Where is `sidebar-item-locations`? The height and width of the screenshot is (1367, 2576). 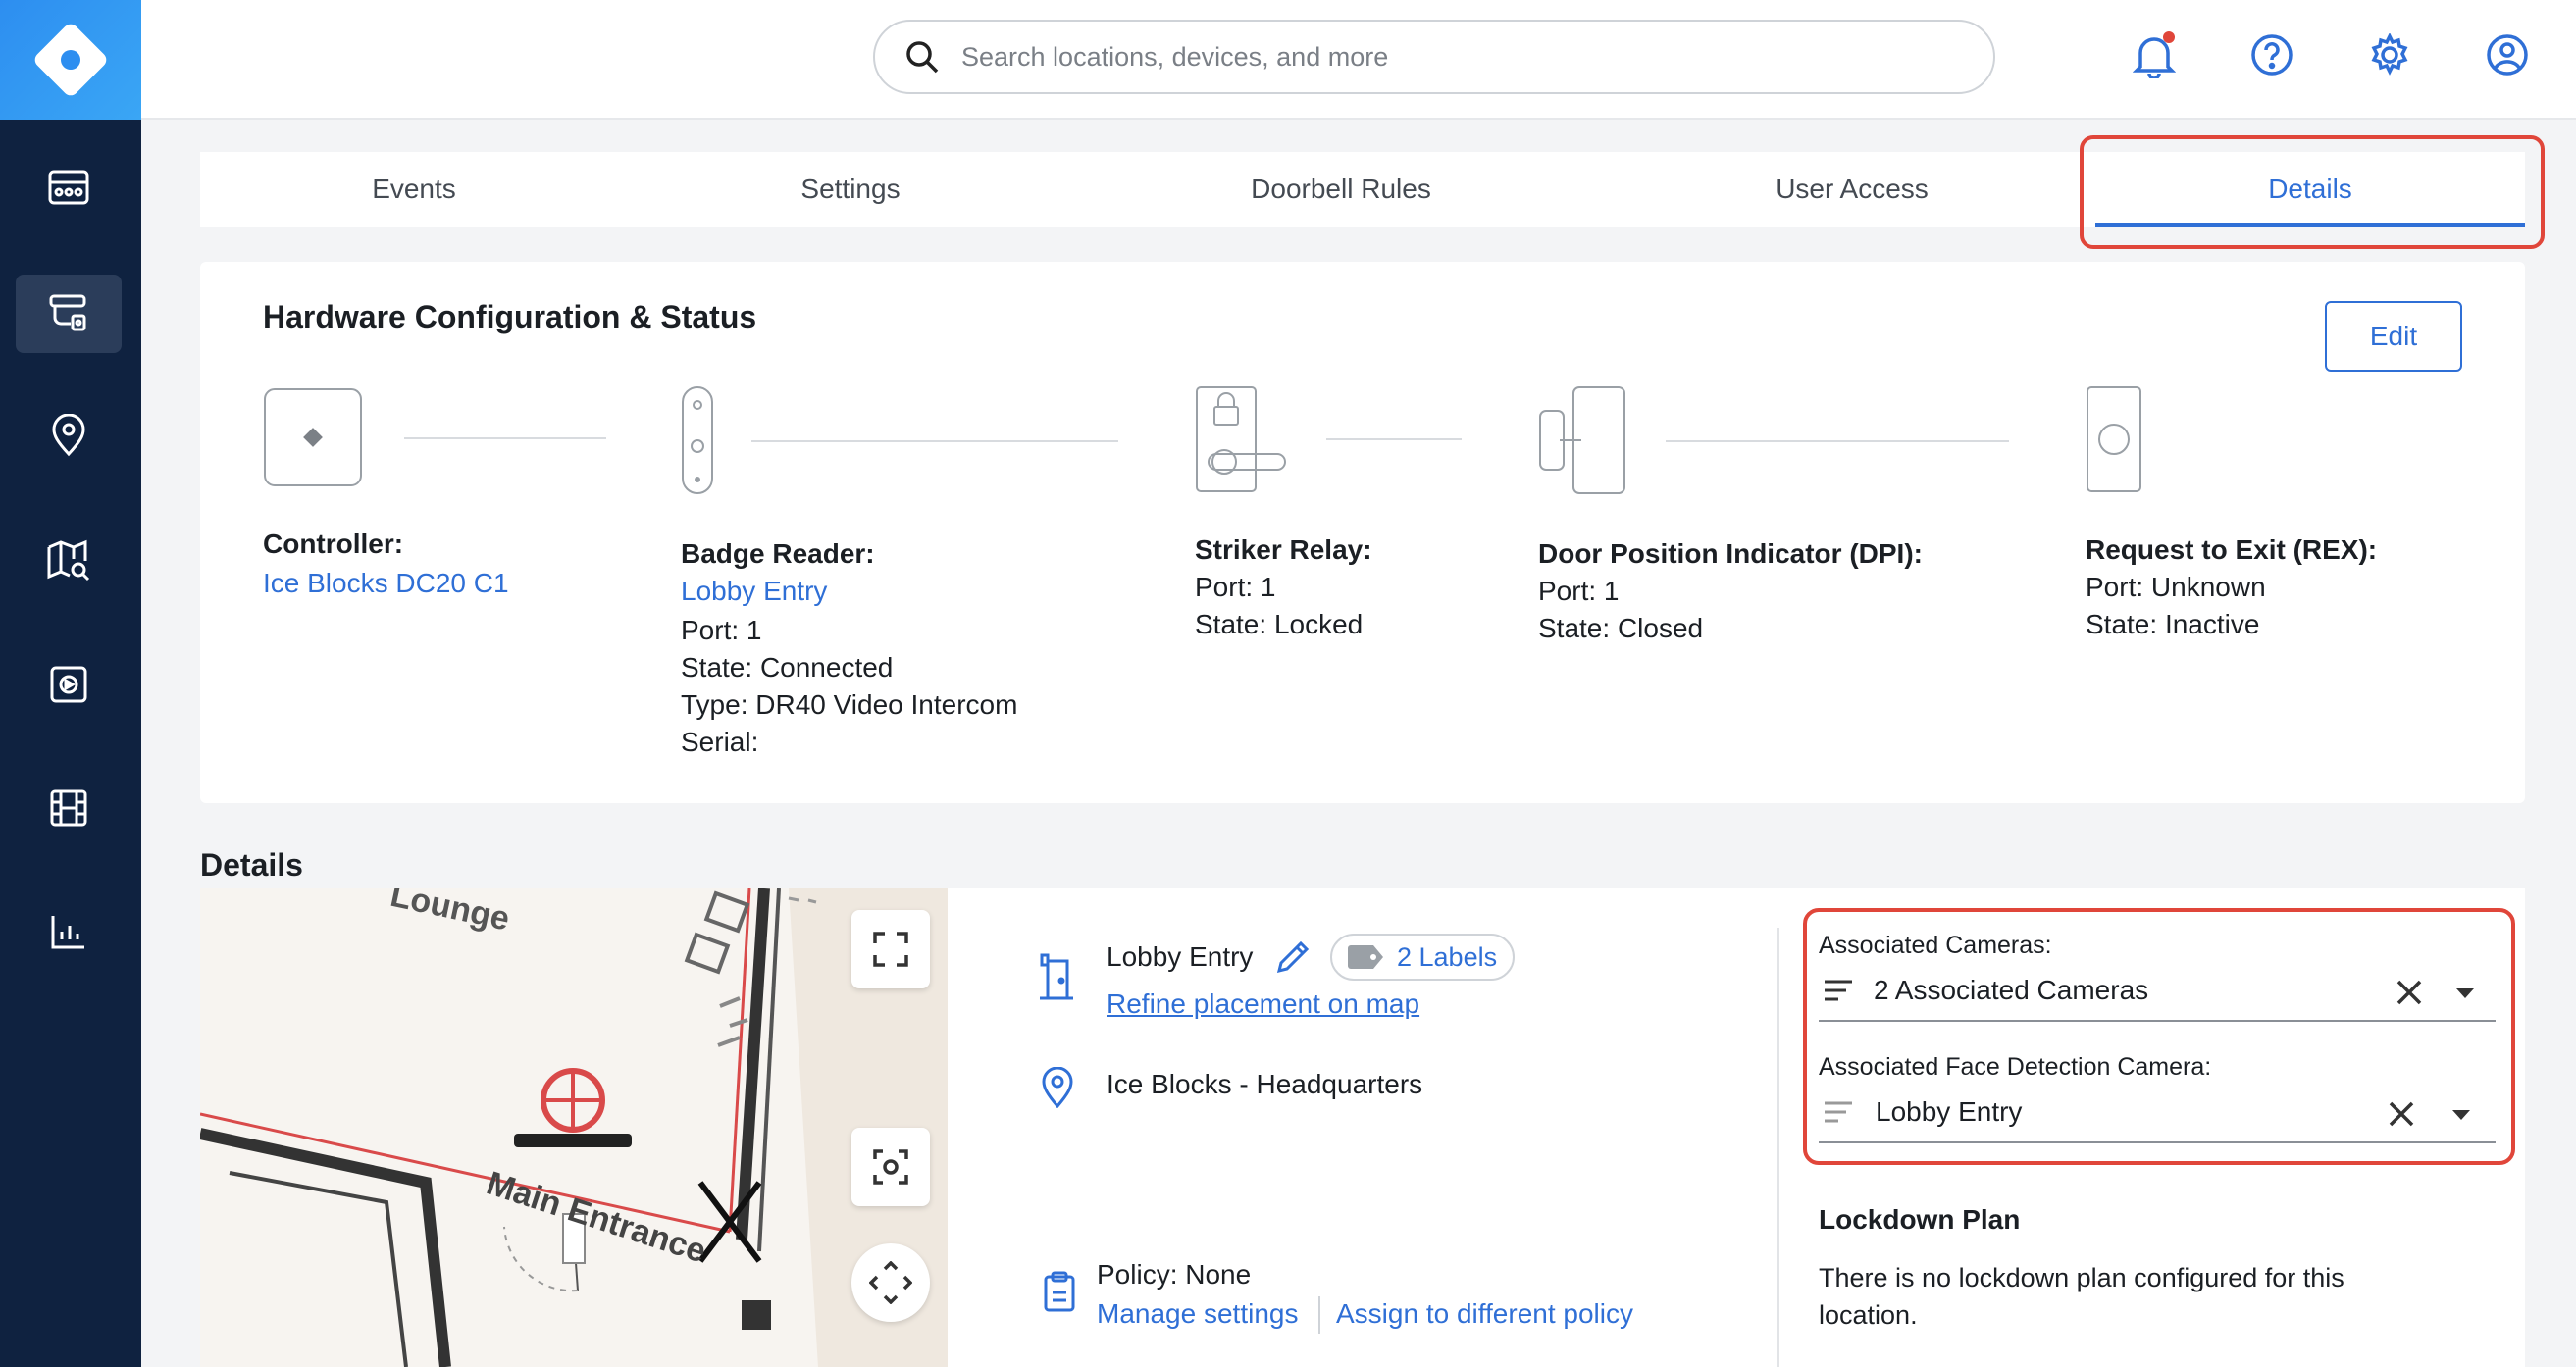
sidebar-item-locations is located at coordinates (69, 436).